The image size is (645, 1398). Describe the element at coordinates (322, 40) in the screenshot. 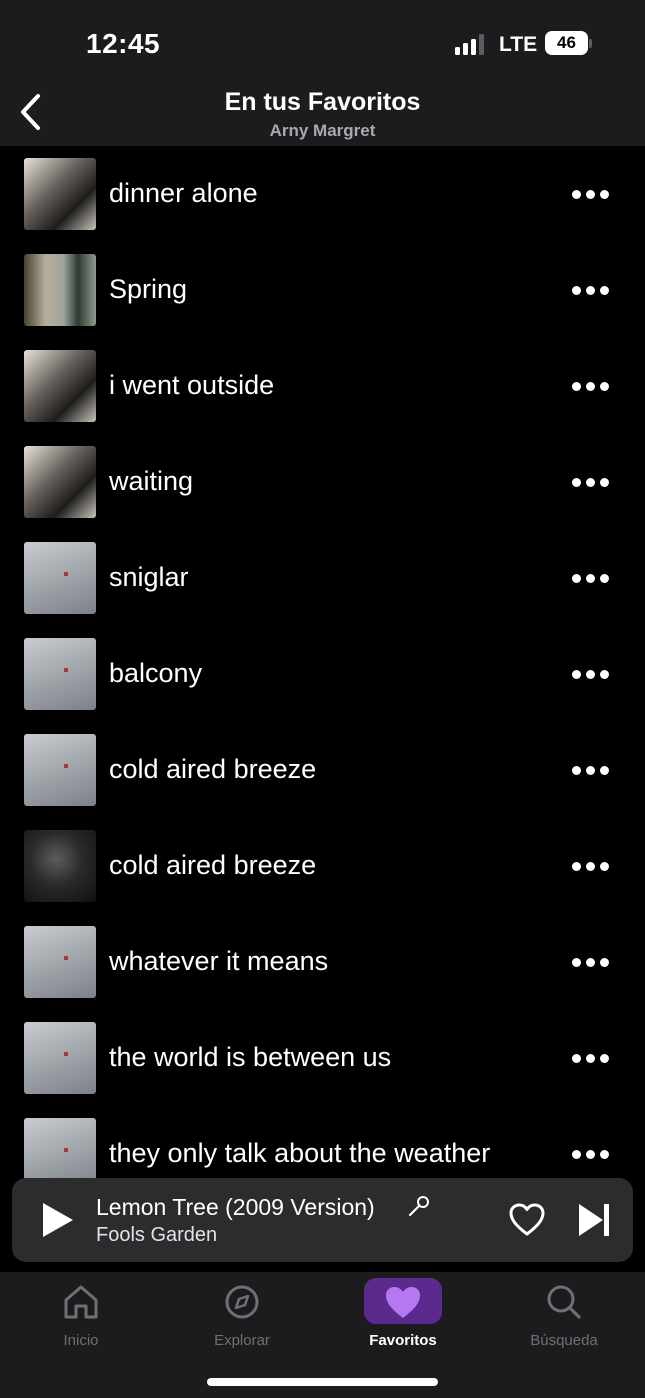

I see `status-bar: 12:45 LTE 46` at that location.